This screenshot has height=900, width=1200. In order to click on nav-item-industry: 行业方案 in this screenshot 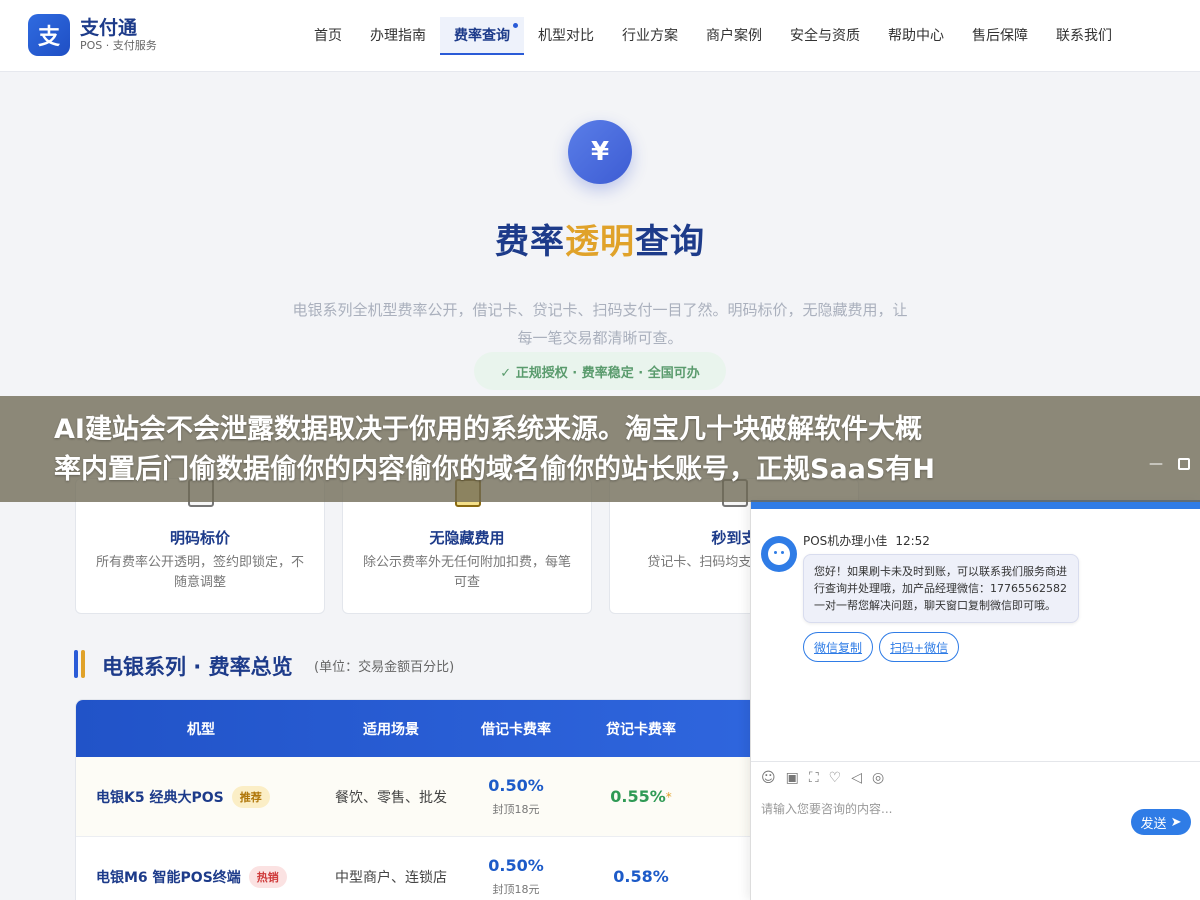, I will do `click(650, 36)`.